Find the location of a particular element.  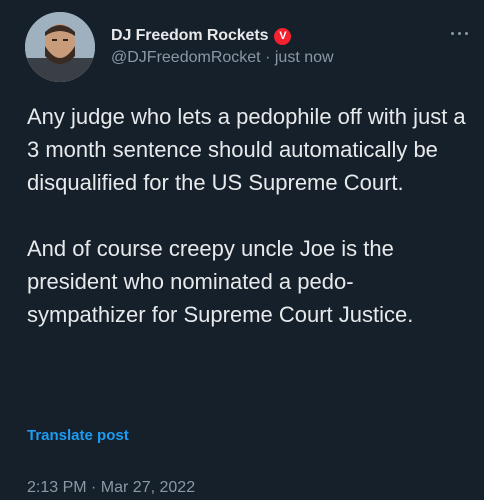

author-meta-row: @DJFreedomRocket · just now is located at coordinates (222, 58).